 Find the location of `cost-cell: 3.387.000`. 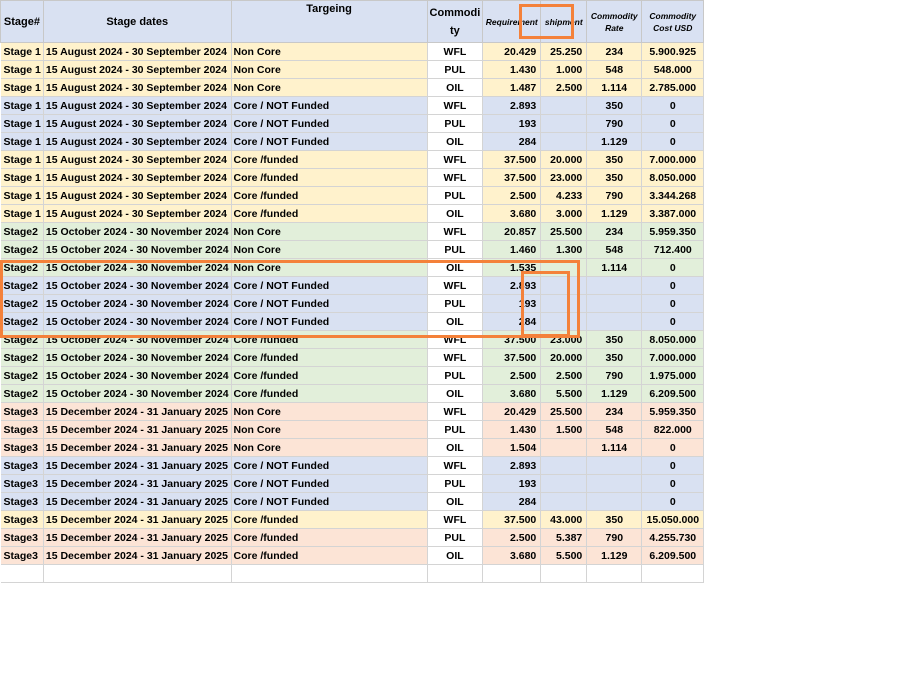

cost-cell: 3.387.000 is located at coordinates (673, 213).